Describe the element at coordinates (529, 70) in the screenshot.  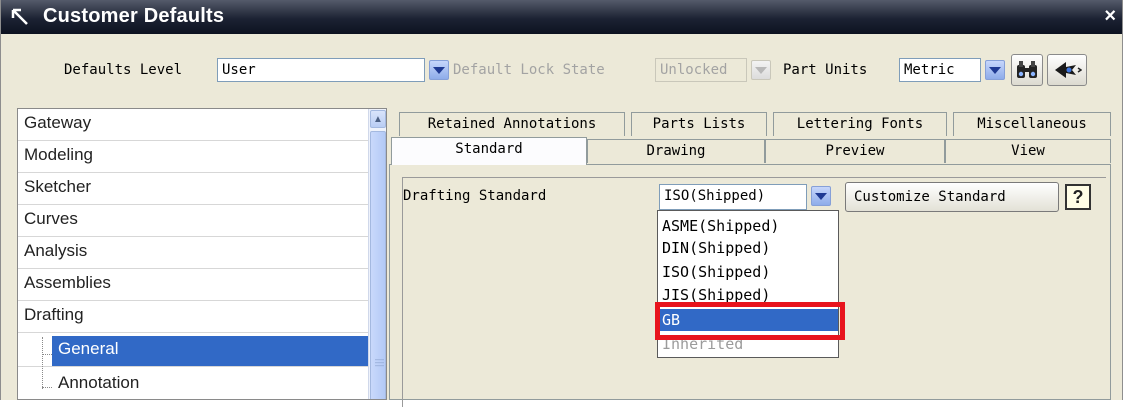
I see `lock-state-label: Default Lock State` at that location.